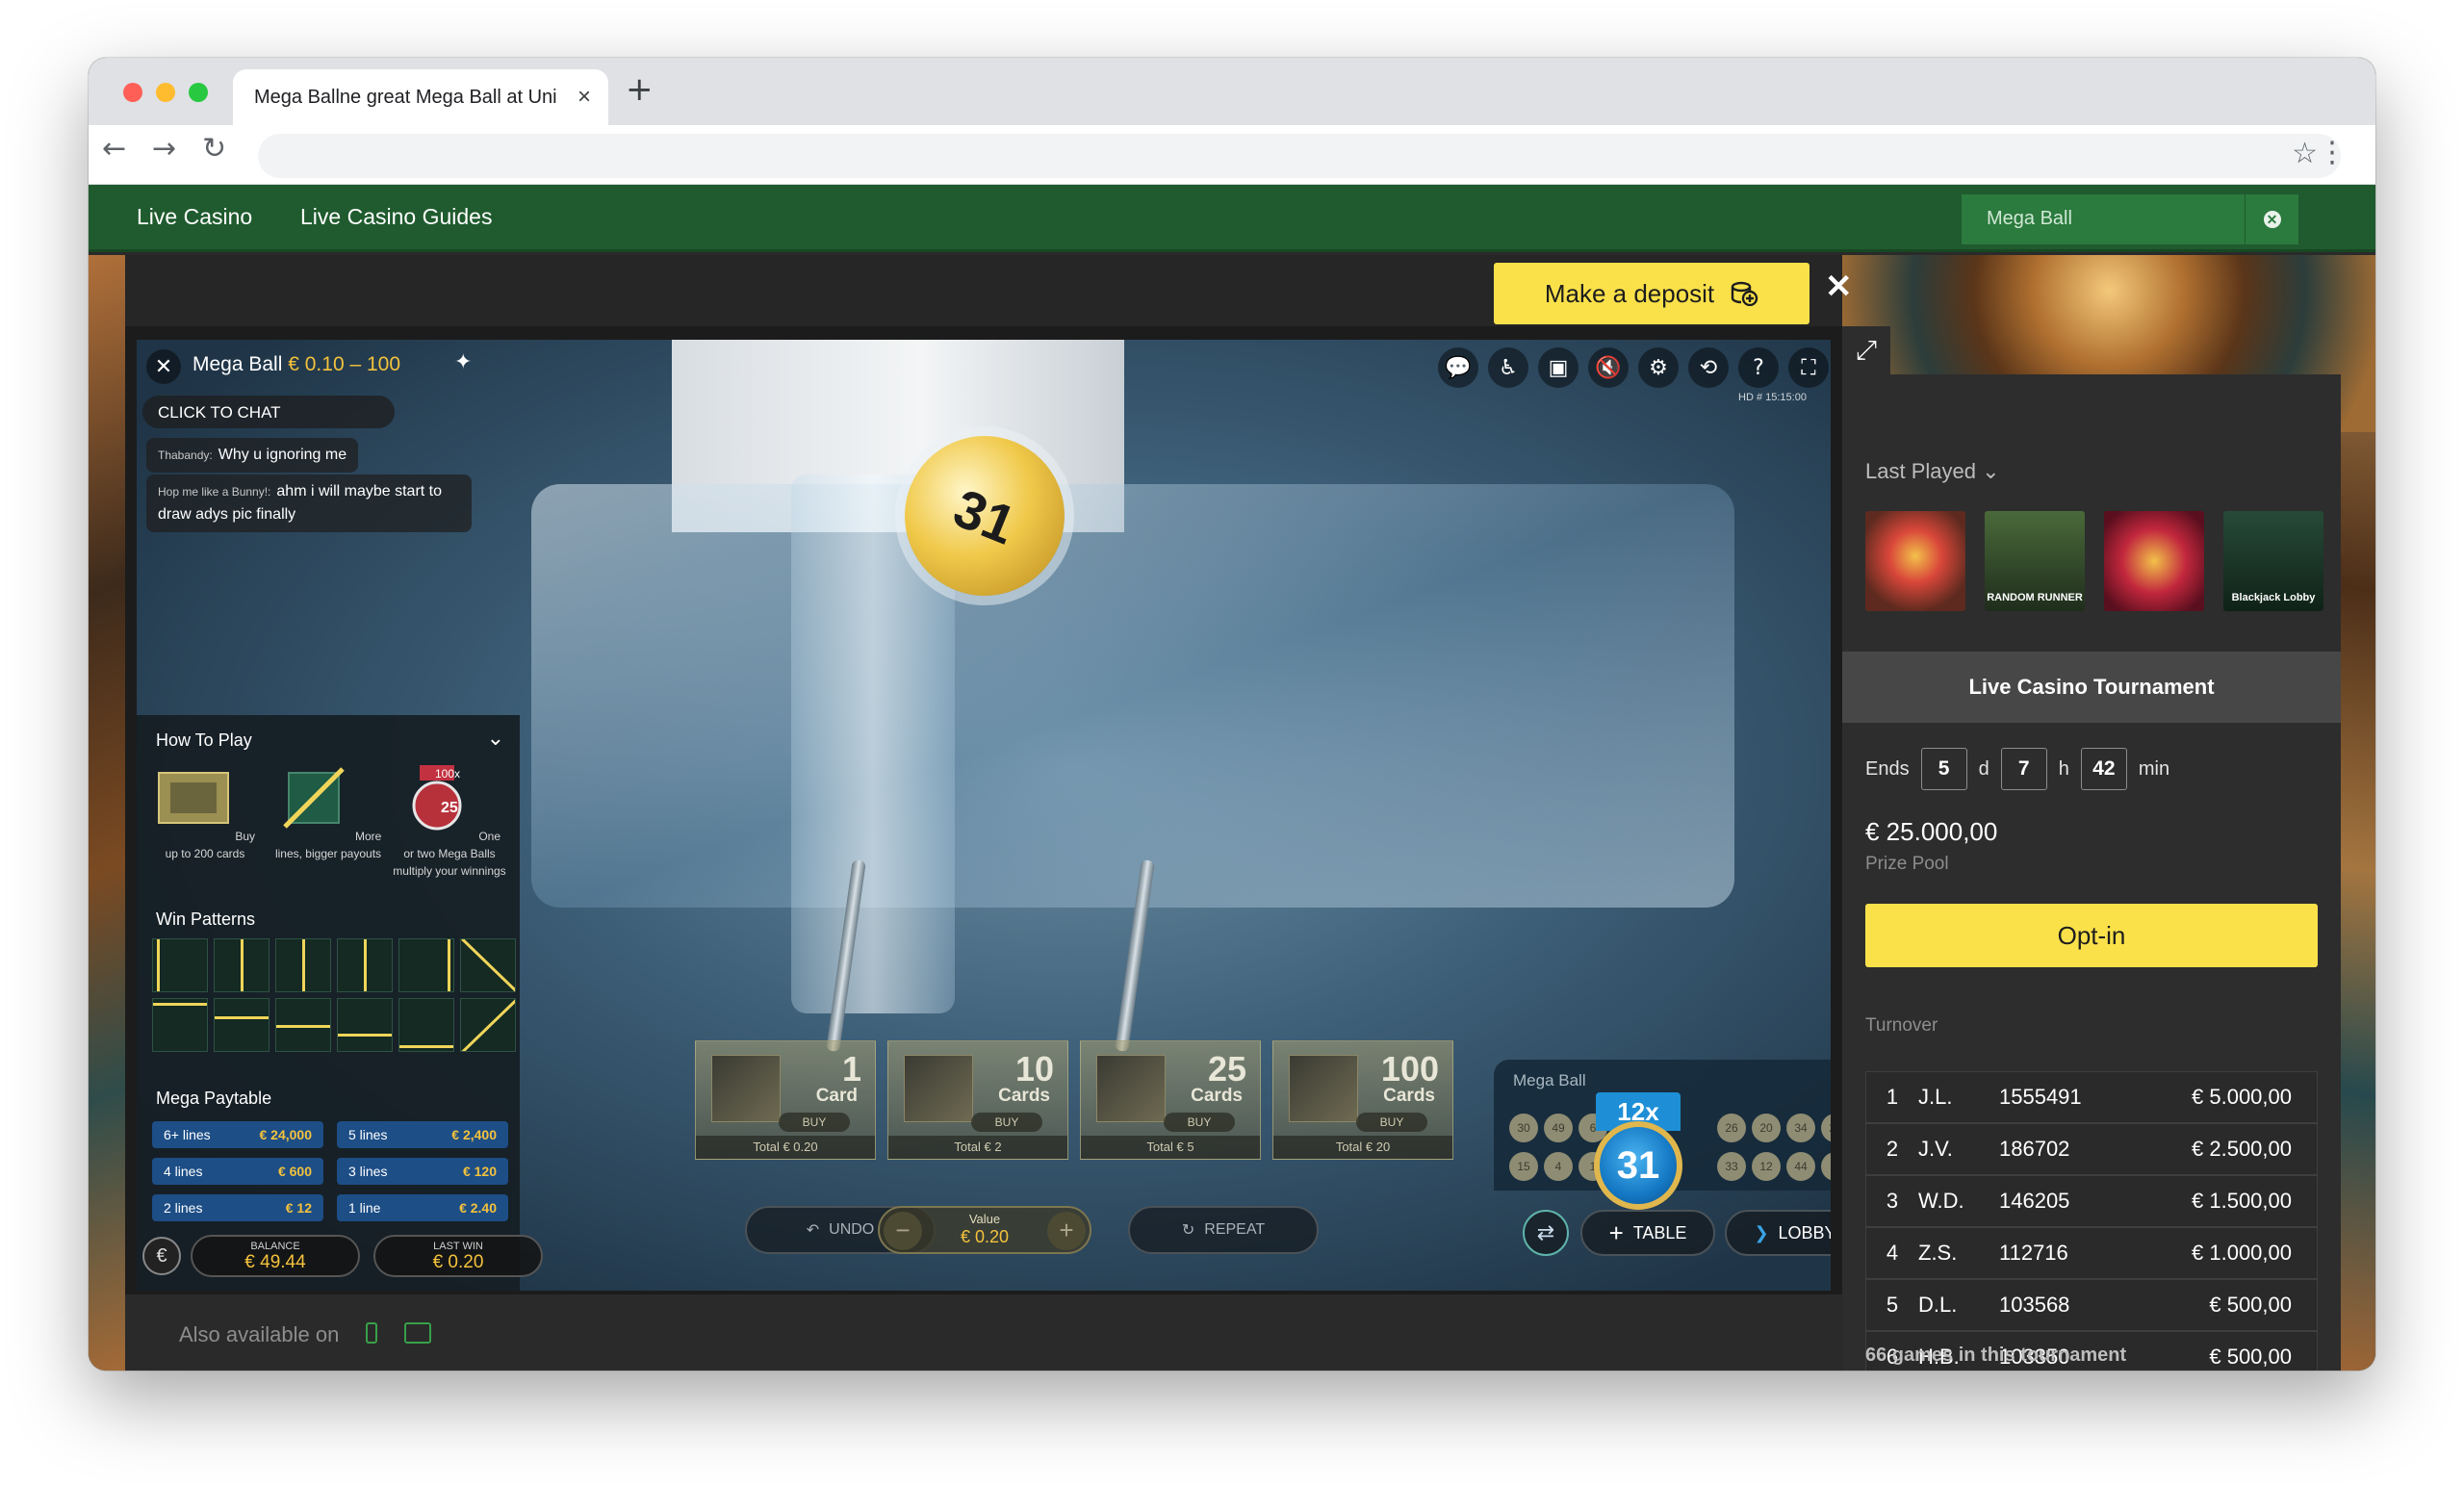 The height and width of the screenshot is (1486, 2464). Describe the element at coordinates (1523, 1166) in the screenshot. I see `drawn-ball-chip: 15` at that location.